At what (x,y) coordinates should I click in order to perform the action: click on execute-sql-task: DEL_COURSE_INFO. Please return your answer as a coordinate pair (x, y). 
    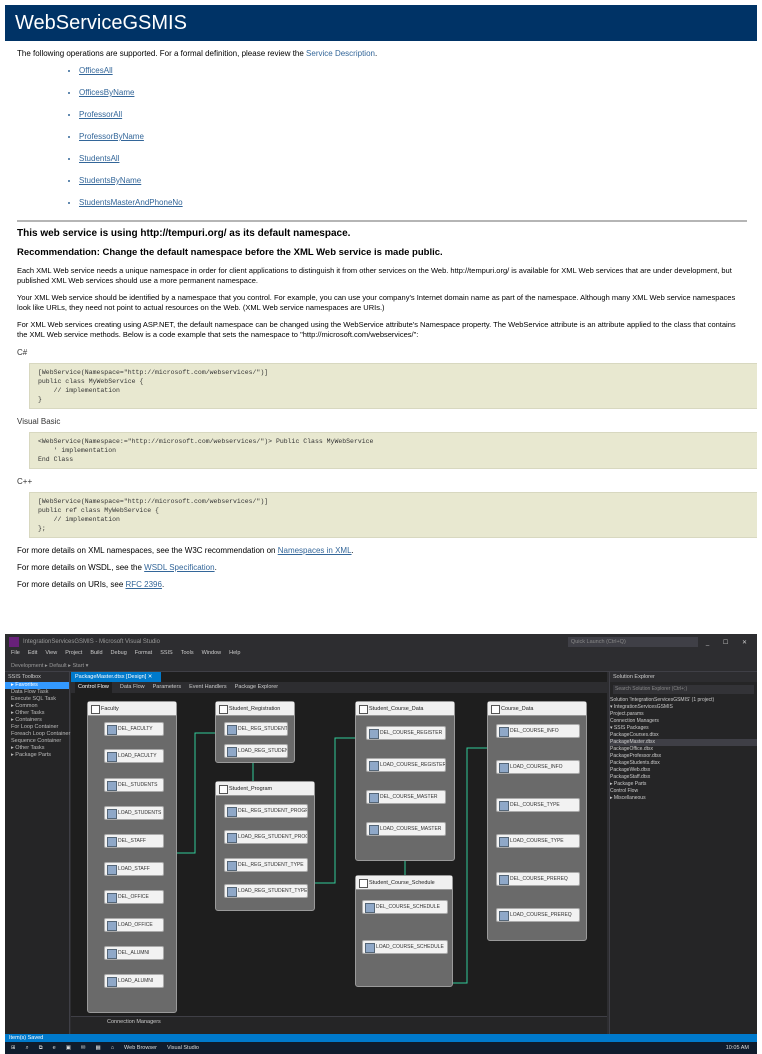
    Looking at the image, I should click on (538, 731).